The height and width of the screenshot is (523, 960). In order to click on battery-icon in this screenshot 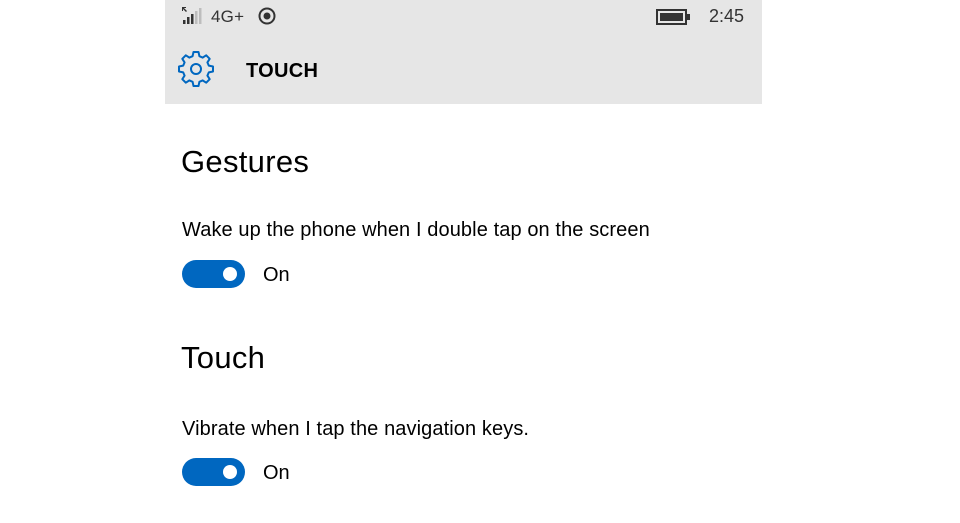, I will do `click(673, 17)`.